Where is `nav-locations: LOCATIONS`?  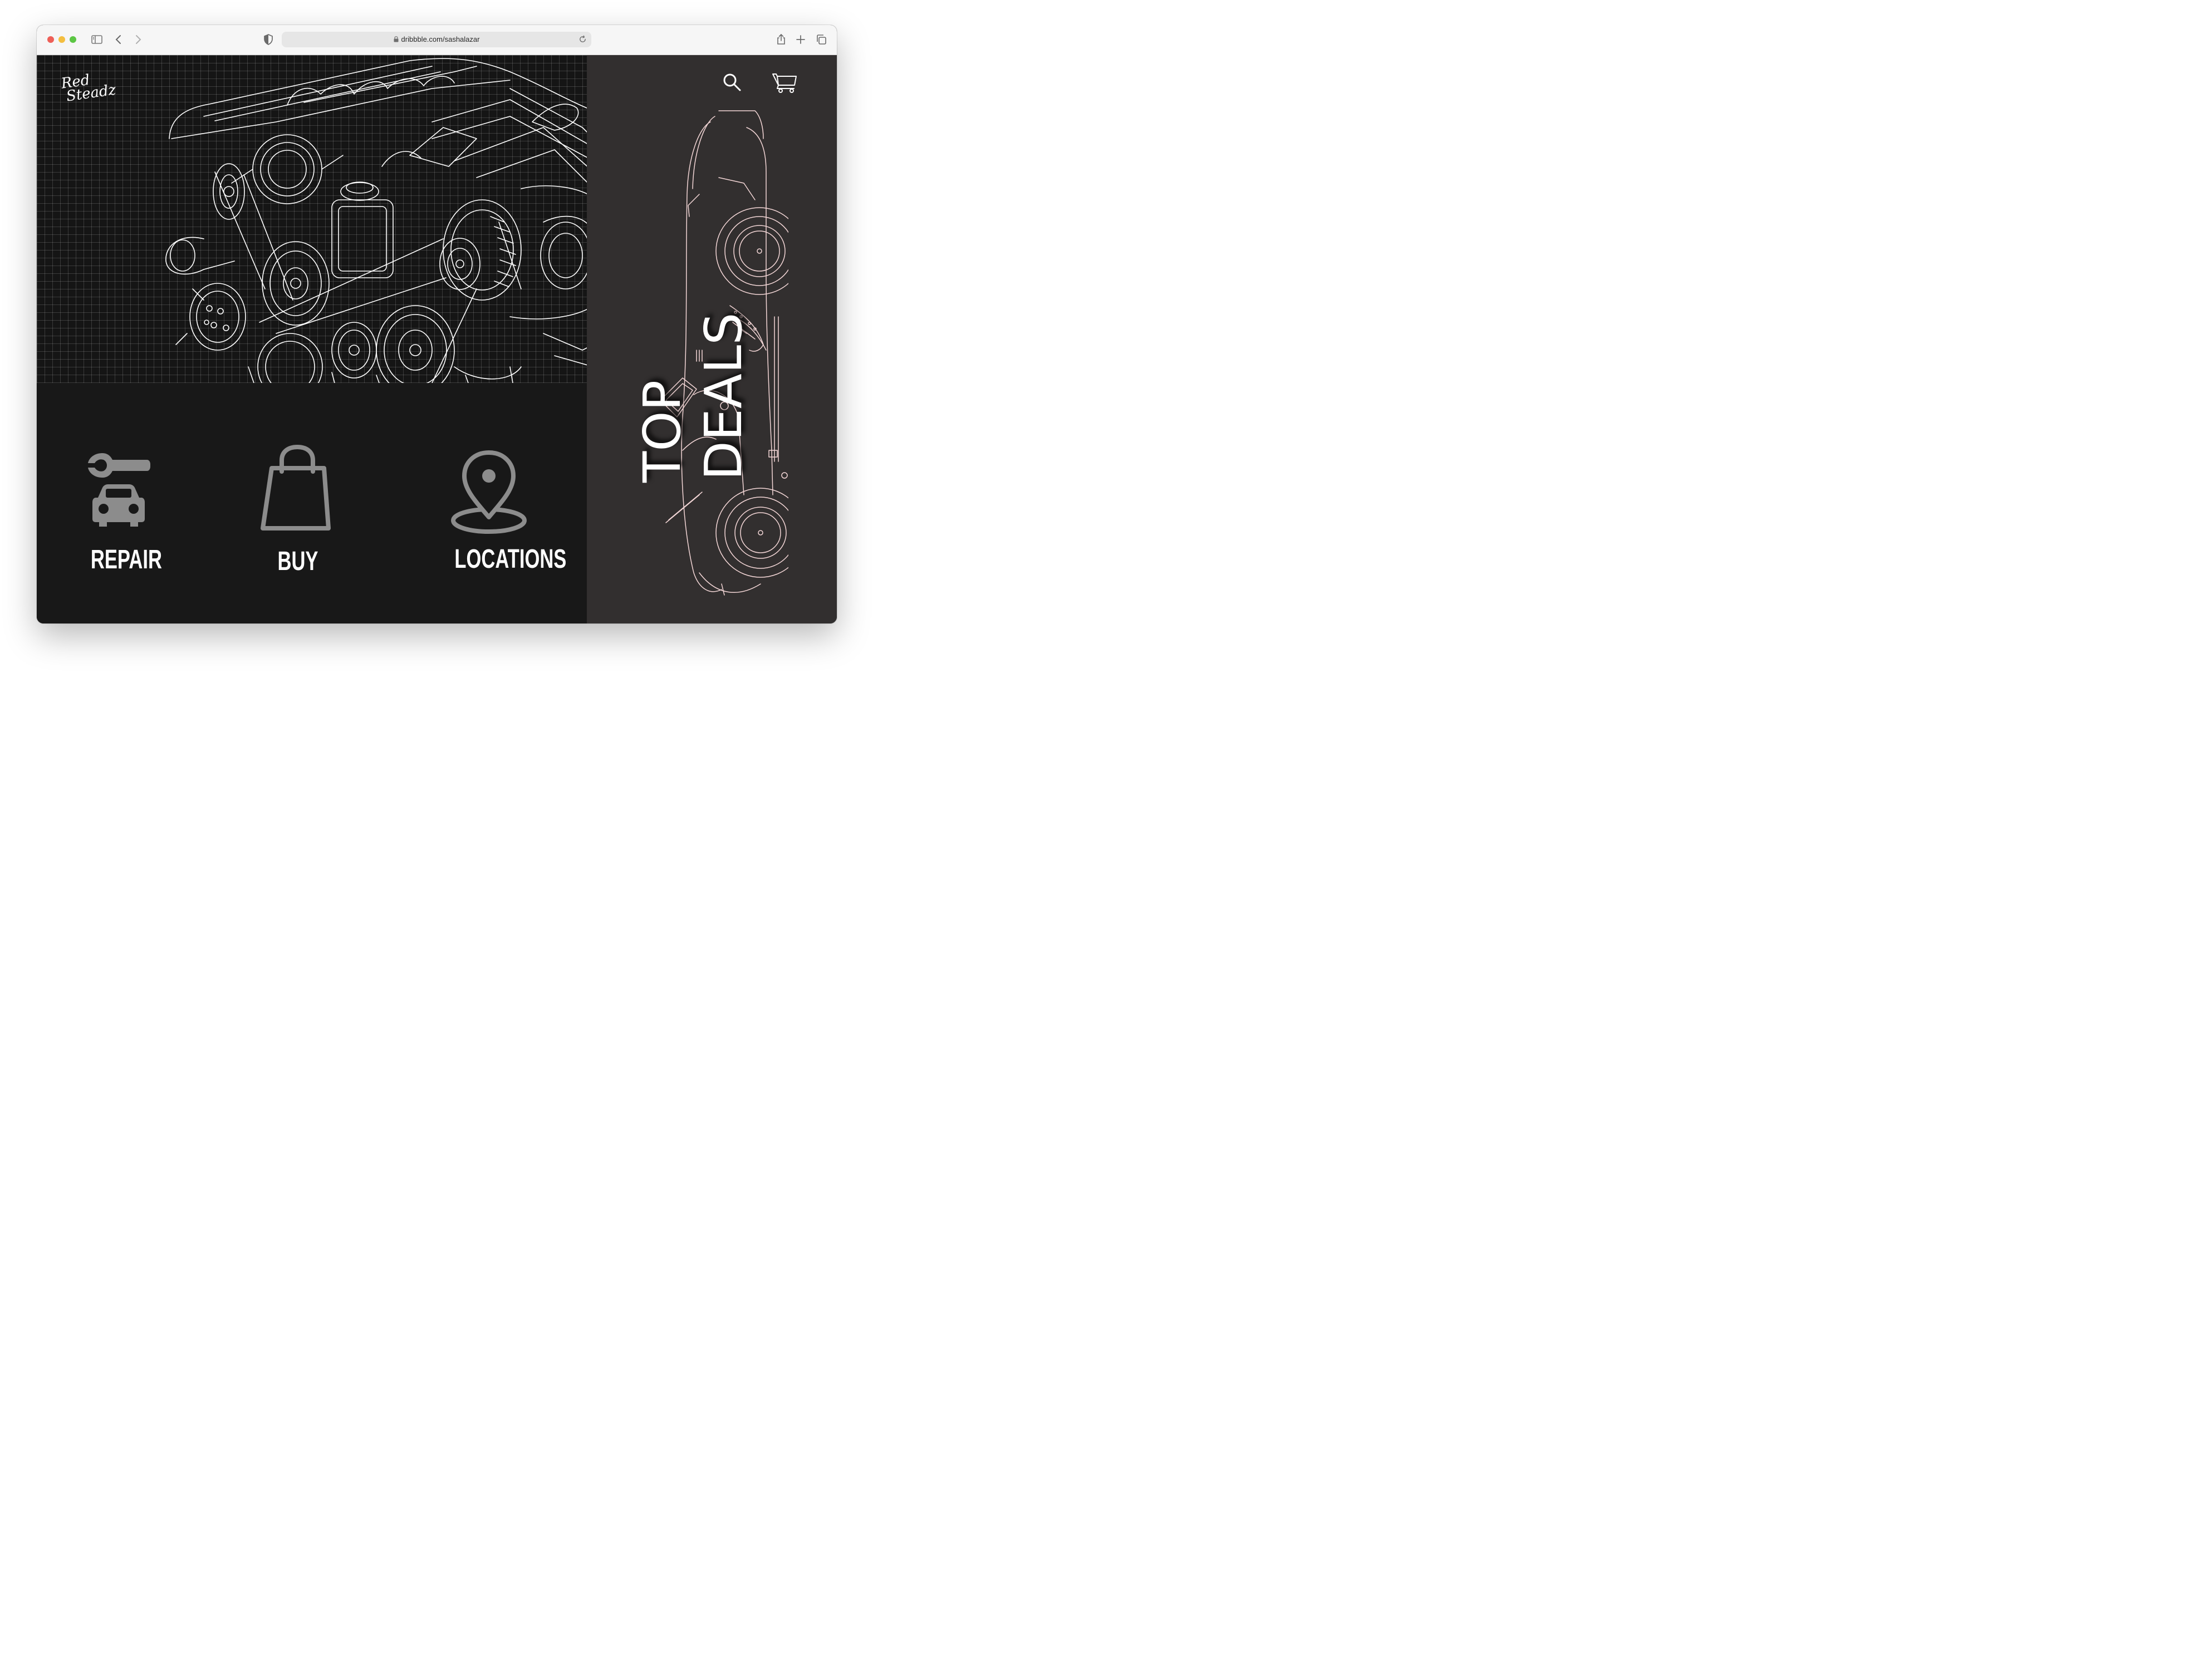 nav-locations: LOCATIONS is located at coordinates (504, 512).